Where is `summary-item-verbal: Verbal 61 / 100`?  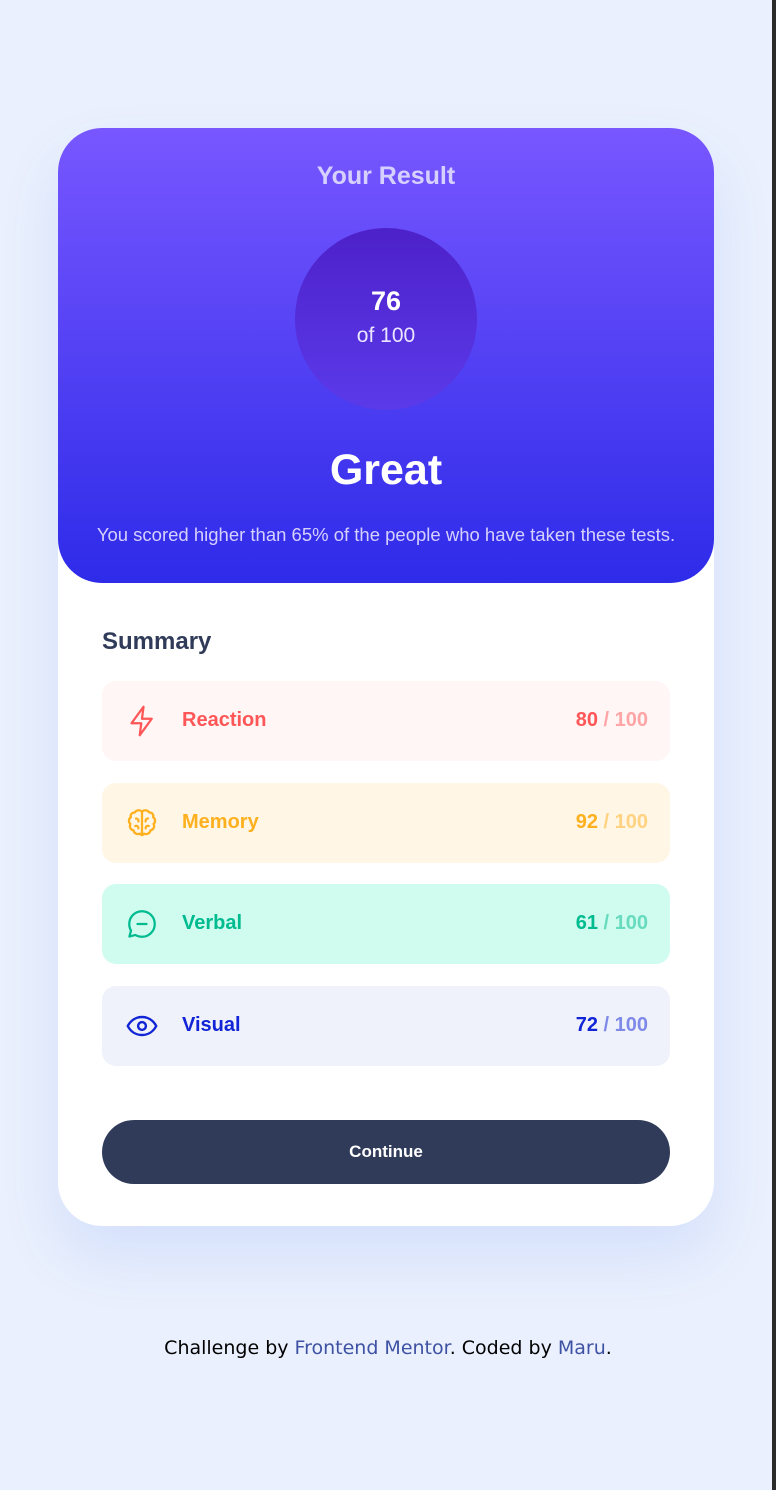 summary-item-verbal: Verbal 61 / 100 is located at coordinates (386, 924).